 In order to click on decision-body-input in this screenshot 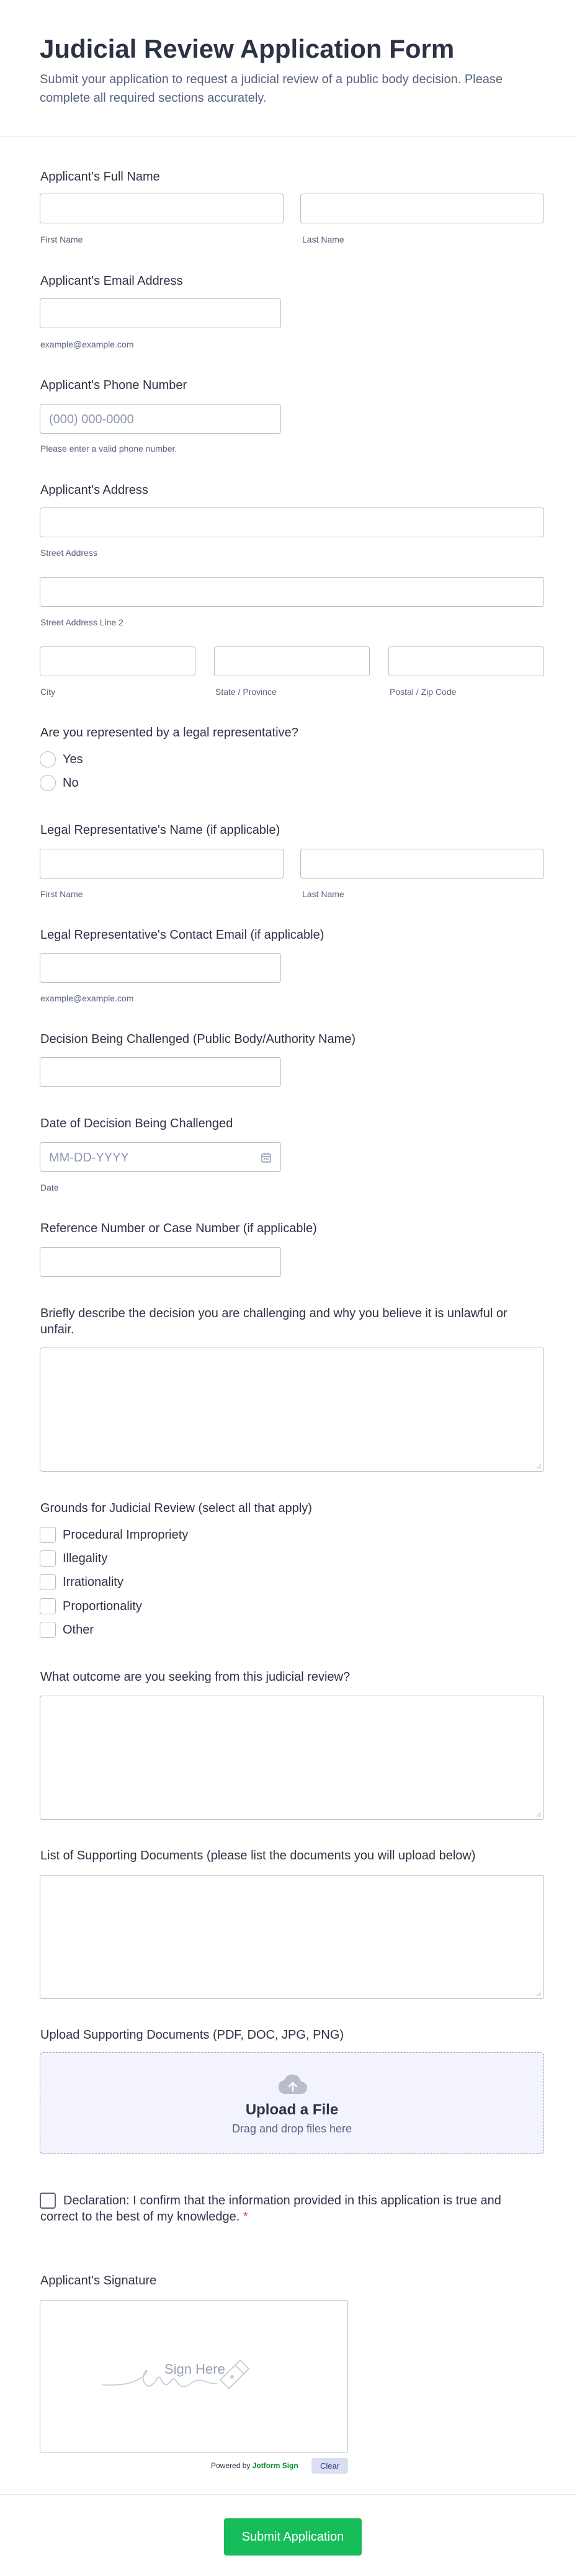, I will do `click(160, 1072)`.